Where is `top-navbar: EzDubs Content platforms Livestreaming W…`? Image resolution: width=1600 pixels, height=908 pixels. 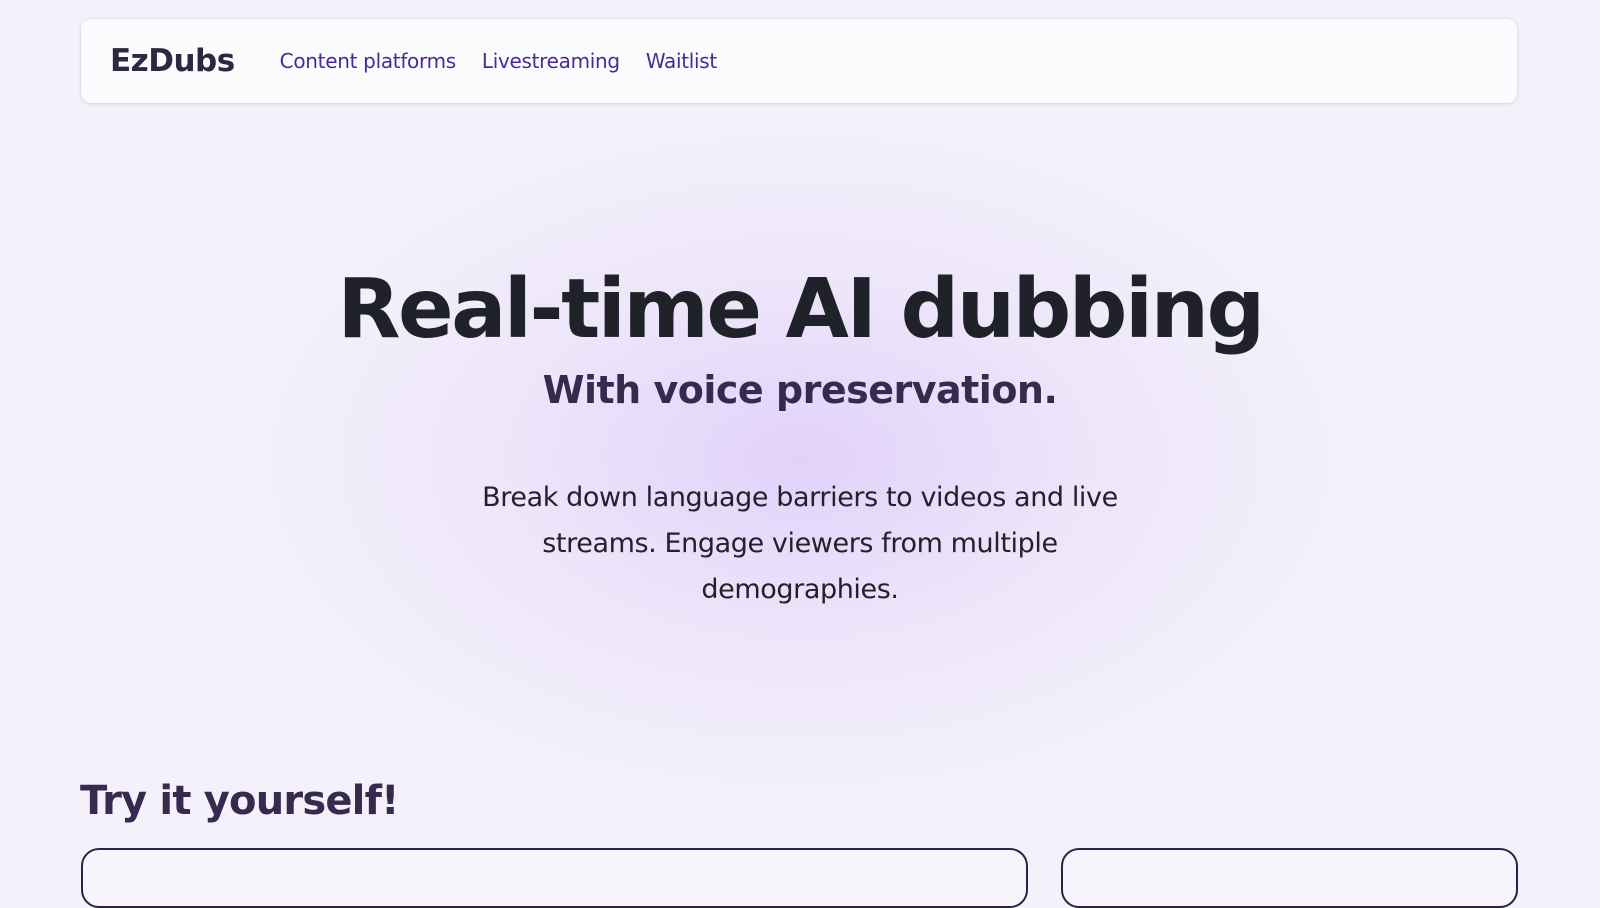
top-navbar: EzDubs Content platforms Livestreaming W… is located at coordinates (799, 61).